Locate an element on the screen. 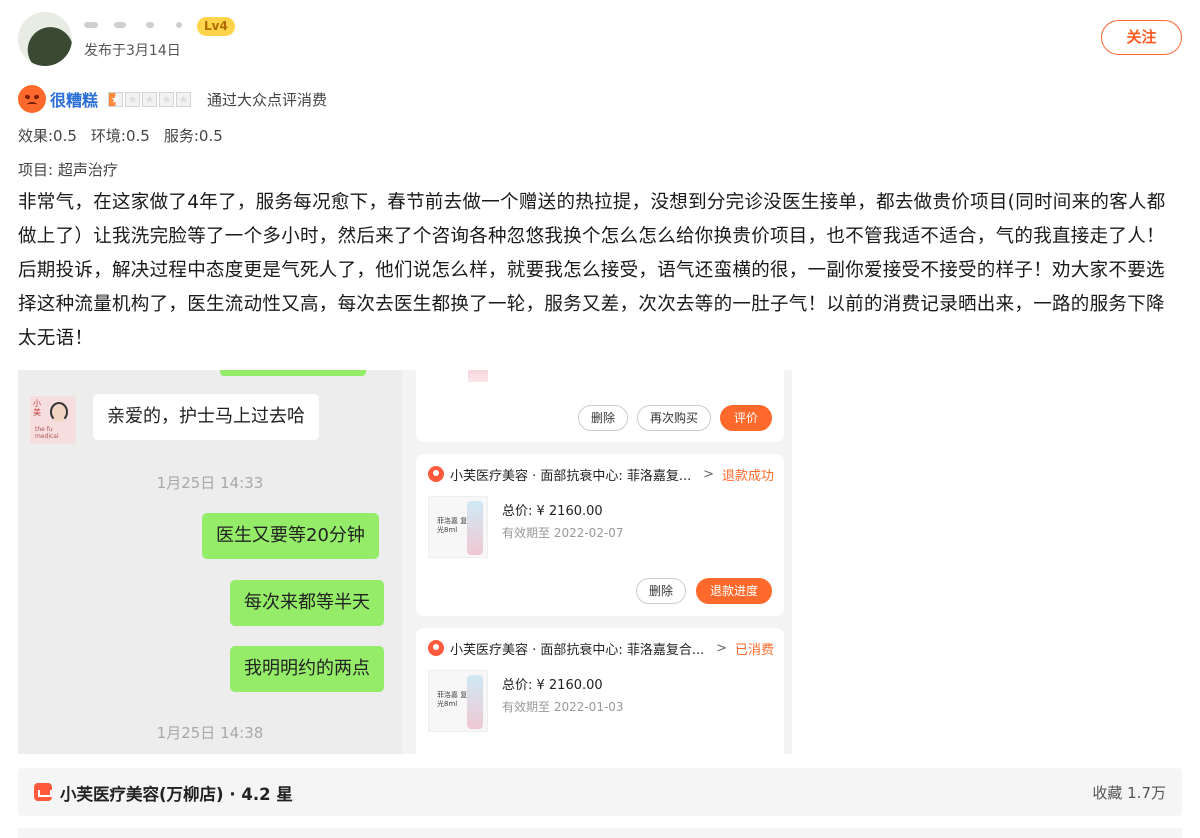 The image size is (1200, 838). username-redacted is located at coordinates (139, 24).